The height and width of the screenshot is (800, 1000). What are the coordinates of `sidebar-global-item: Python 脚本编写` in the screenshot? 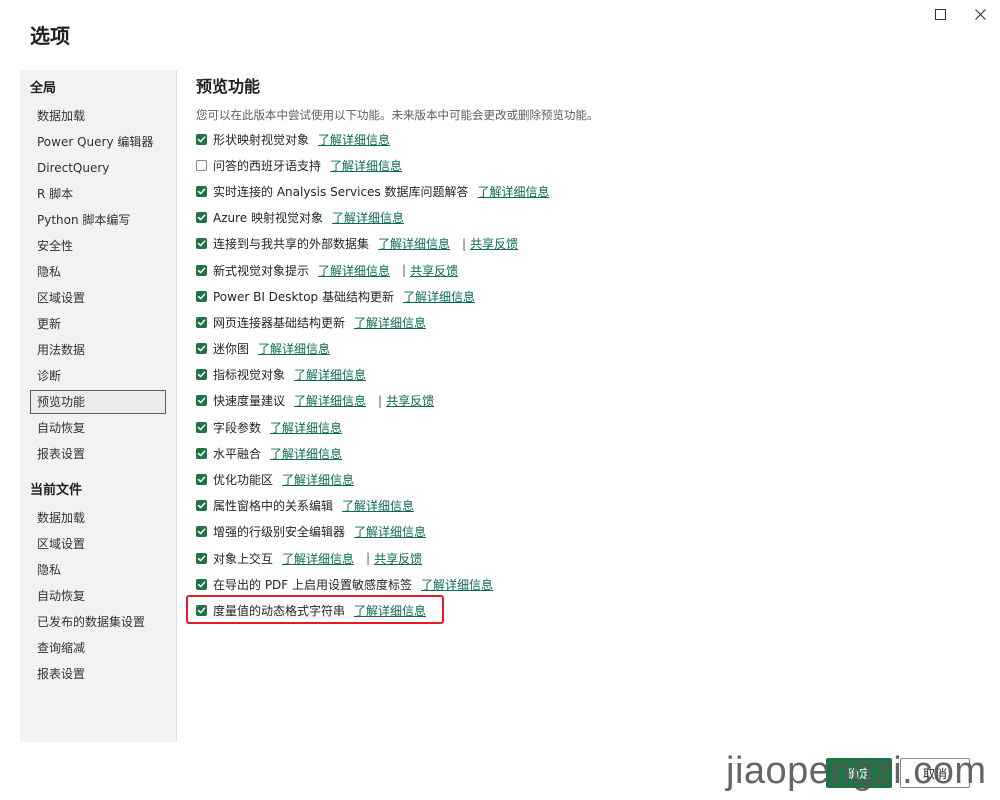 It's located at (98, 220).